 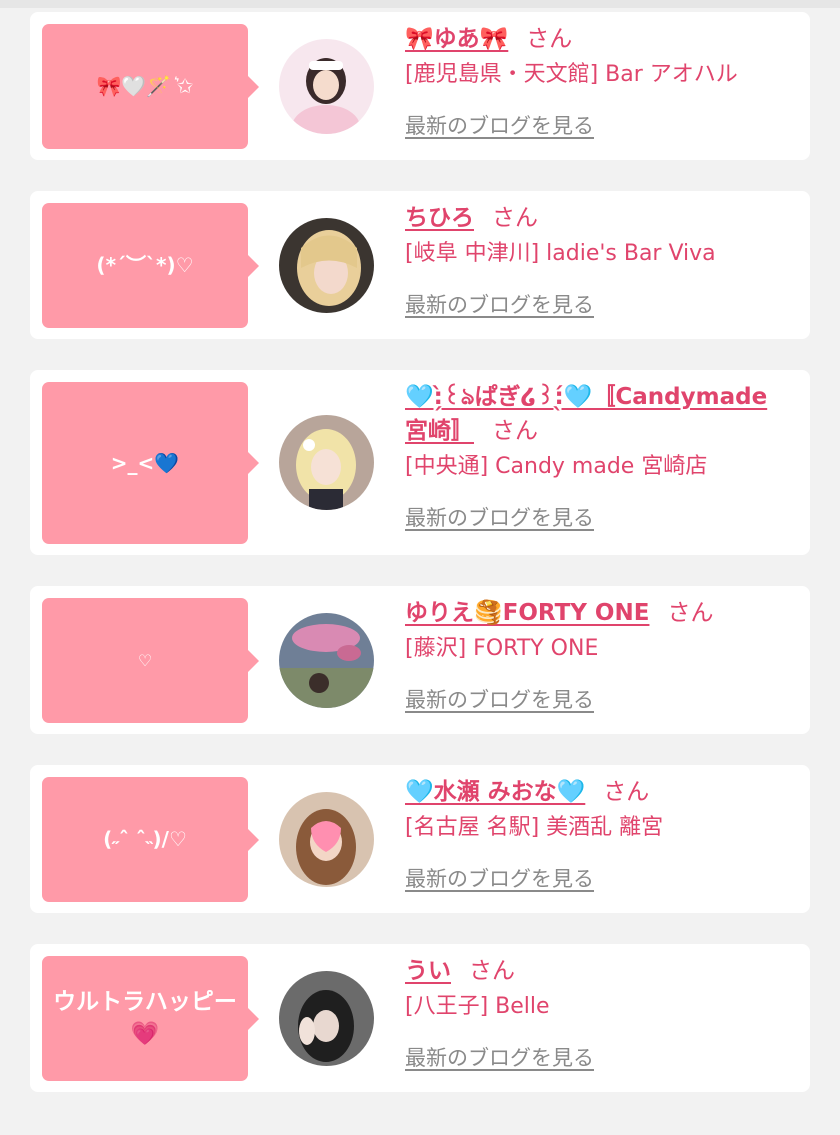 I want to click on comment-bubble: >_<💙, so click(x=150, y=463).